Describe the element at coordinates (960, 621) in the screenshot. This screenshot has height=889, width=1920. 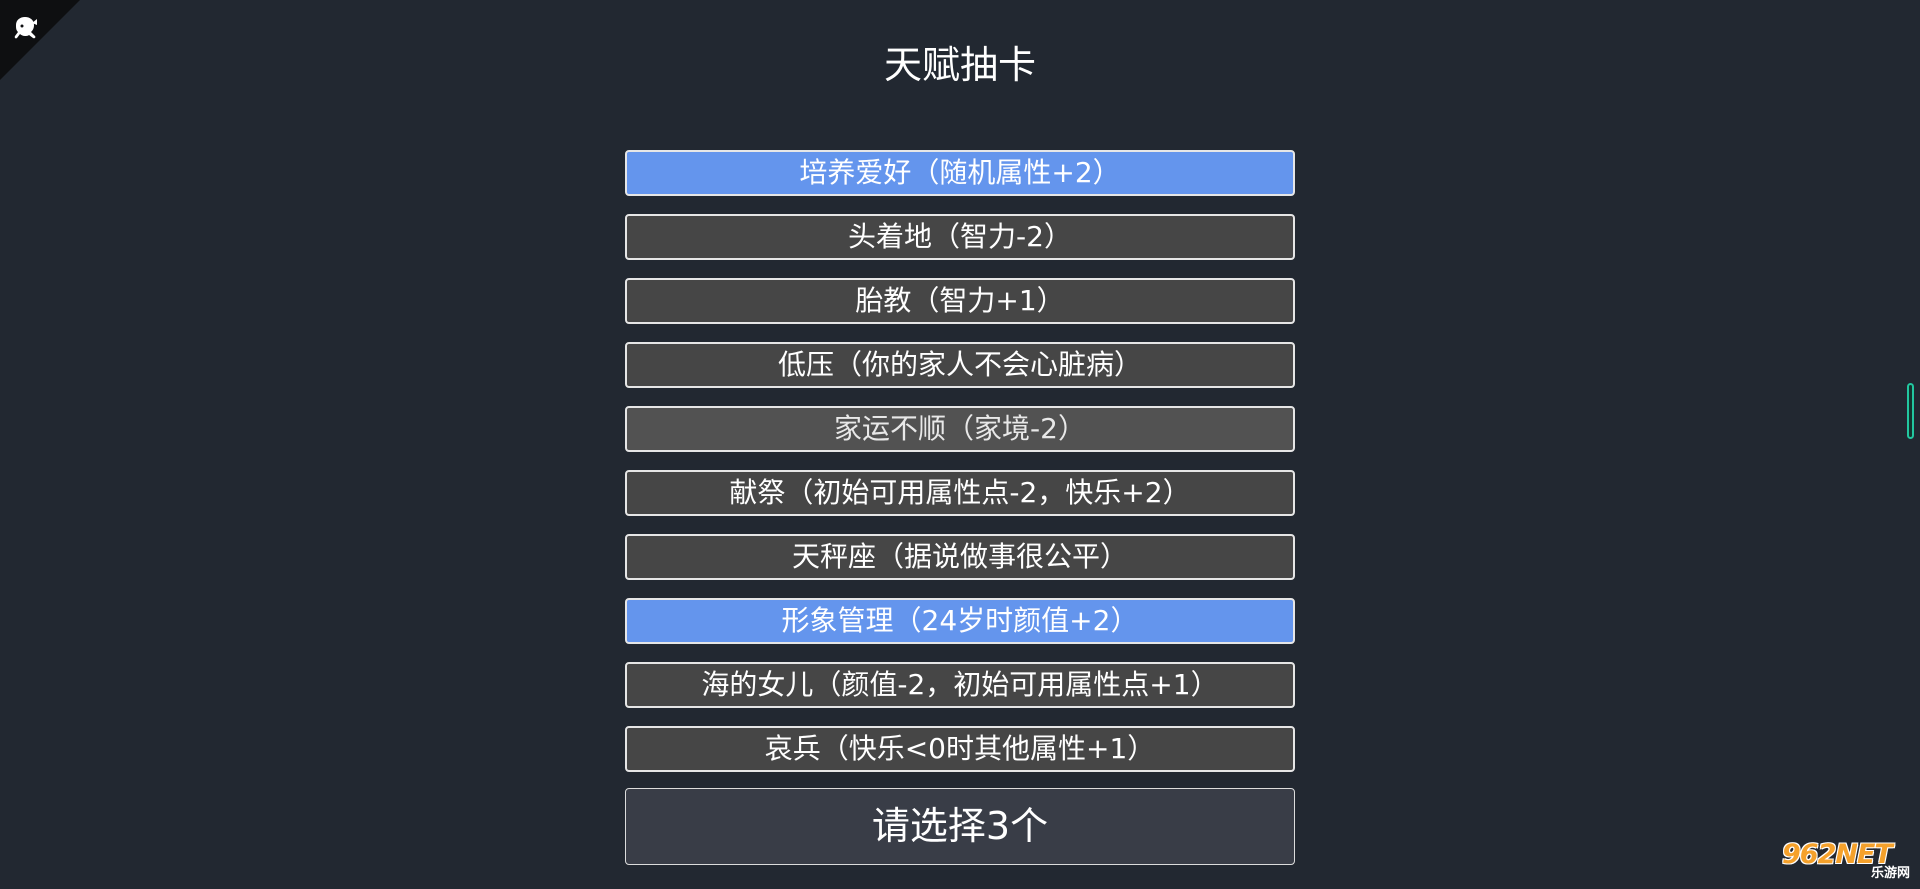
I see `talent-card: 形象管理（24岁时颜值+2）` at that location.